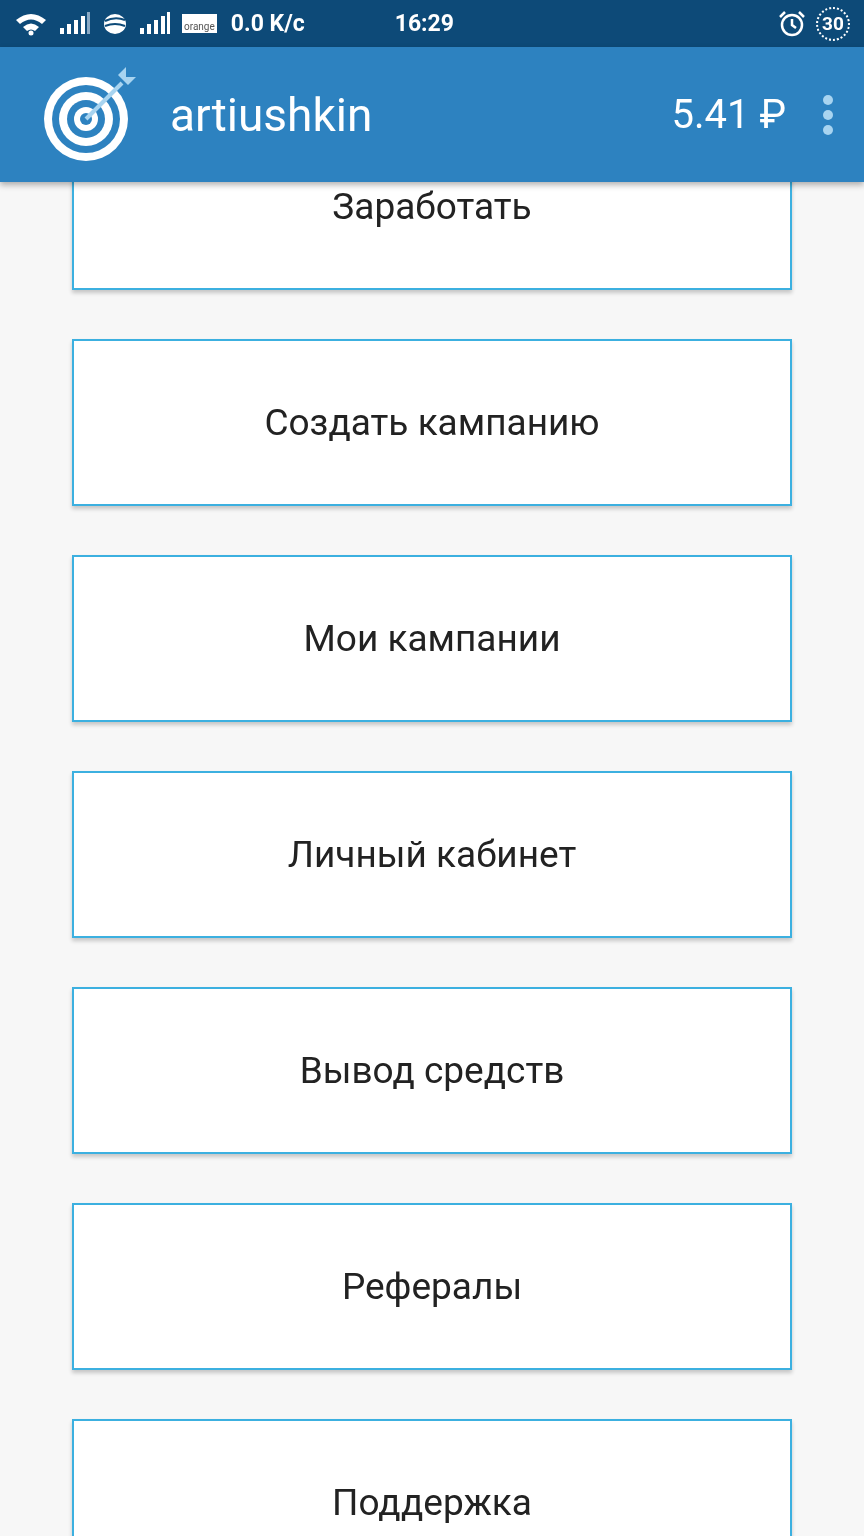 This screenshot has width=864, height=1536. Describe the element at coordinates (267, 23) in the screenshot. I see `network-speed: 0.0 K/c` at that location.